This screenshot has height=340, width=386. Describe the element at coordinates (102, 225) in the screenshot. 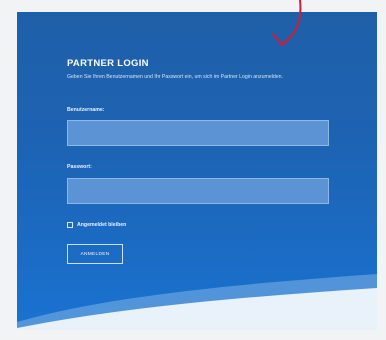

I see `remember-me-label: Angemeldet bleiben` at that location.